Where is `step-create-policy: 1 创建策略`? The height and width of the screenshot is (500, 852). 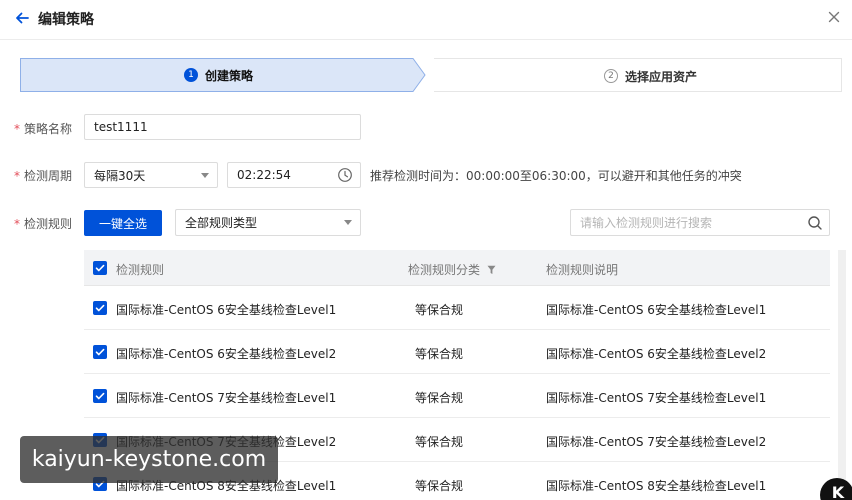
step-create-policy: 1 创建策略 is located at coordinates (225, 75).